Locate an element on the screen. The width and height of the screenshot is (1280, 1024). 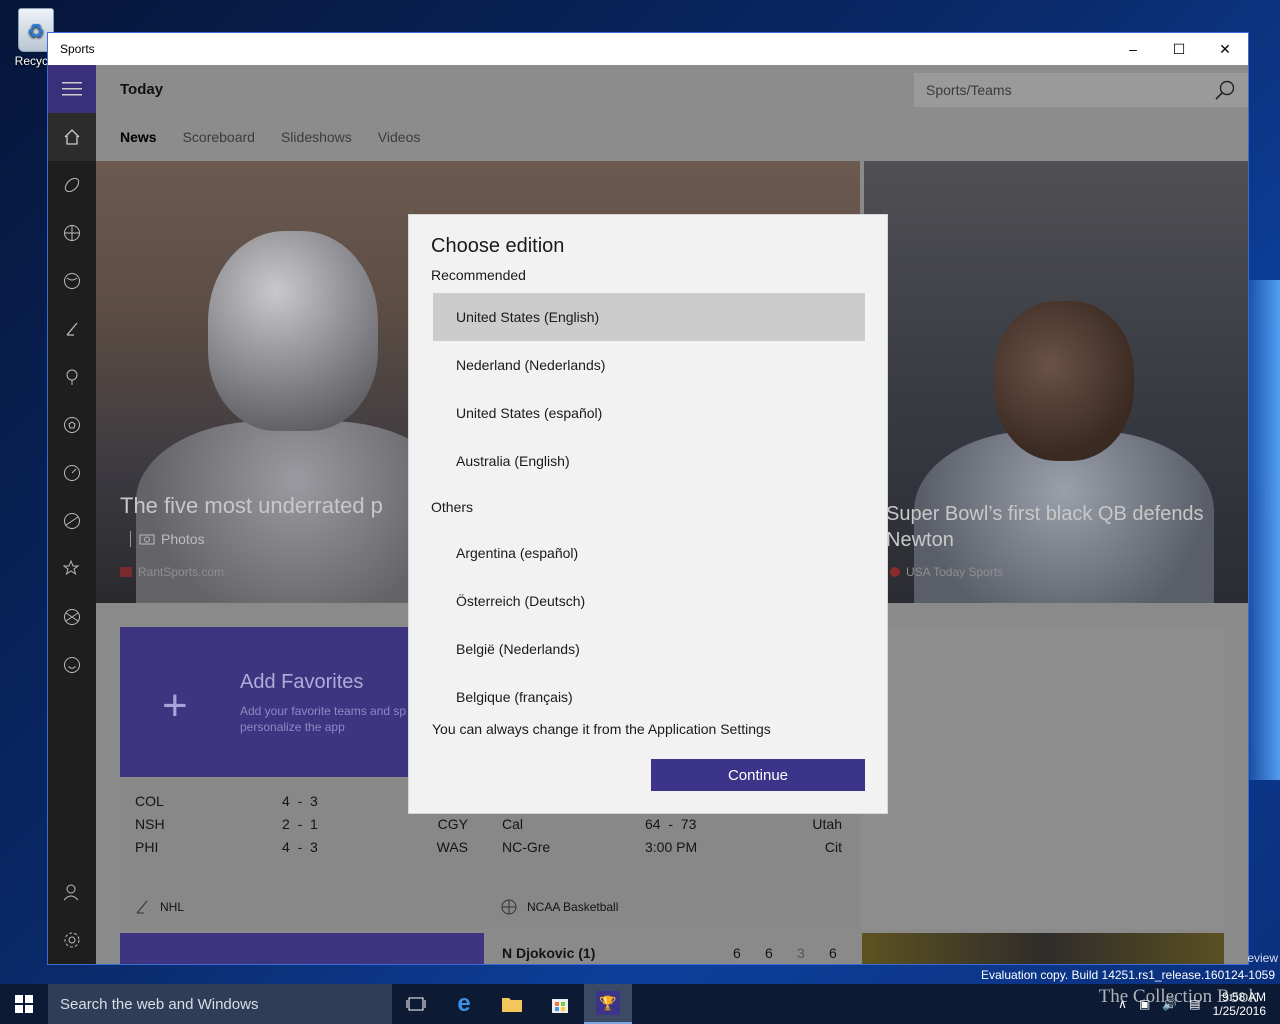
soccer-icon is located at coordinates (72, 425).